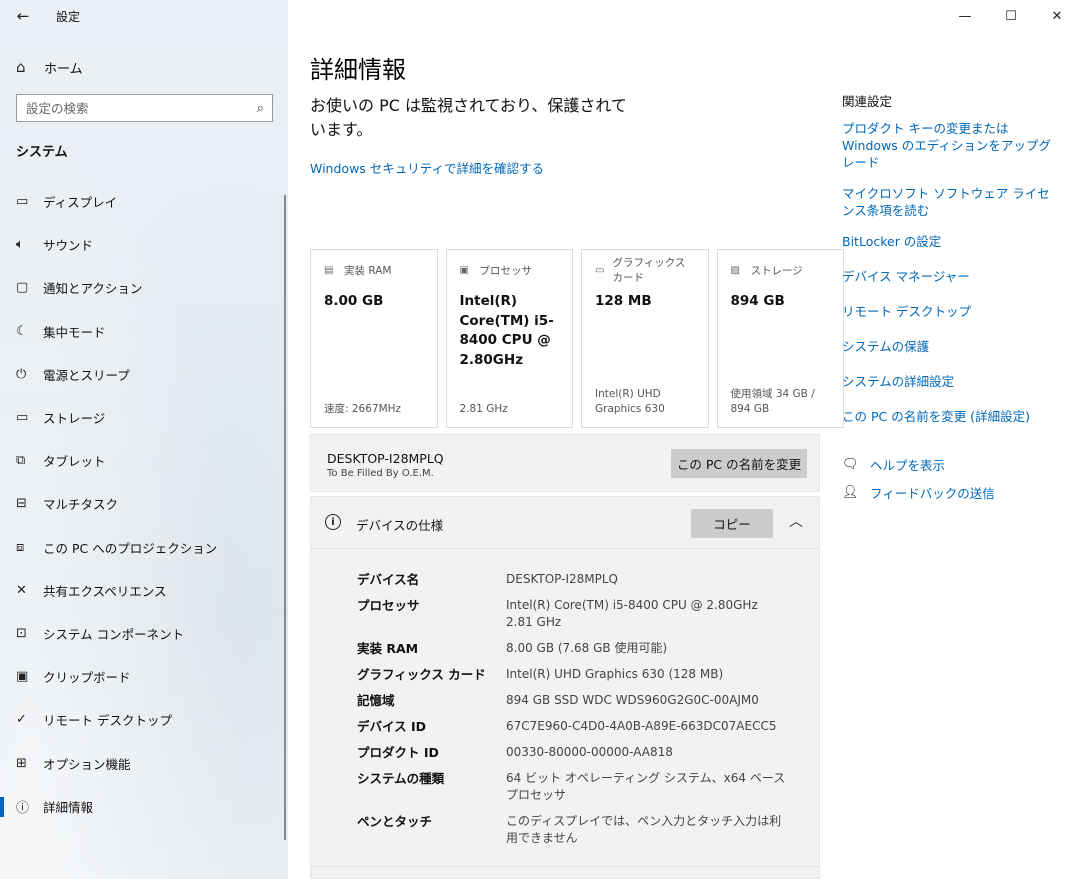 The width and height of the screenshot is (1080, 879). Describe the element at coordinates (114, 634) in the screenshot. I see `sidebar-item-label: システム コンポーネント` at that location.